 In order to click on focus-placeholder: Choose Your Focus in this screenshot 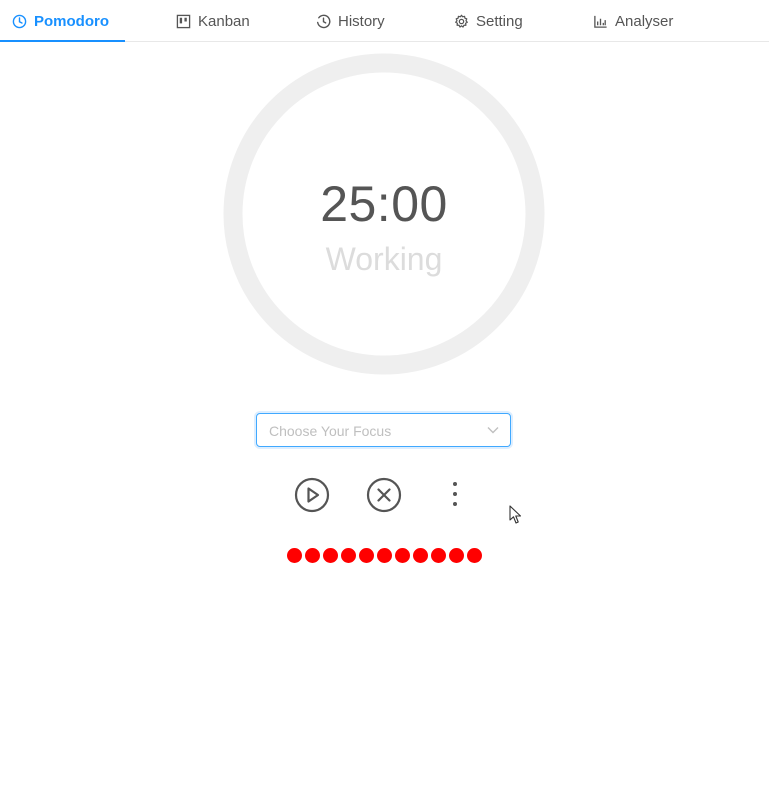, I will do `click(330, 431)`.